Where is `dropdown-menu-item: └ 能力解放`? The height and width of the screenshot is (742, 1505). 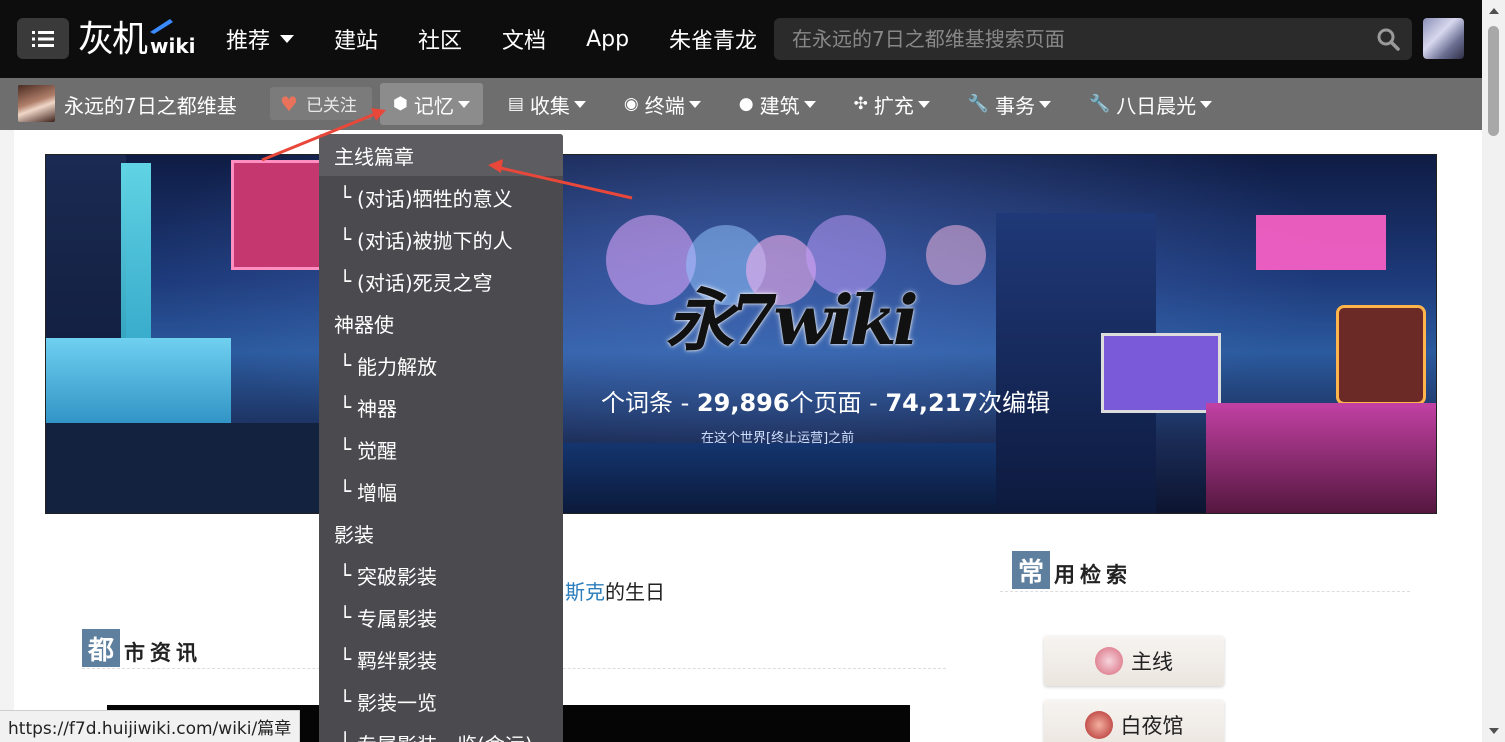 dropdown-menu-item: └ 能力解放 is located at coordinates (441, 365).